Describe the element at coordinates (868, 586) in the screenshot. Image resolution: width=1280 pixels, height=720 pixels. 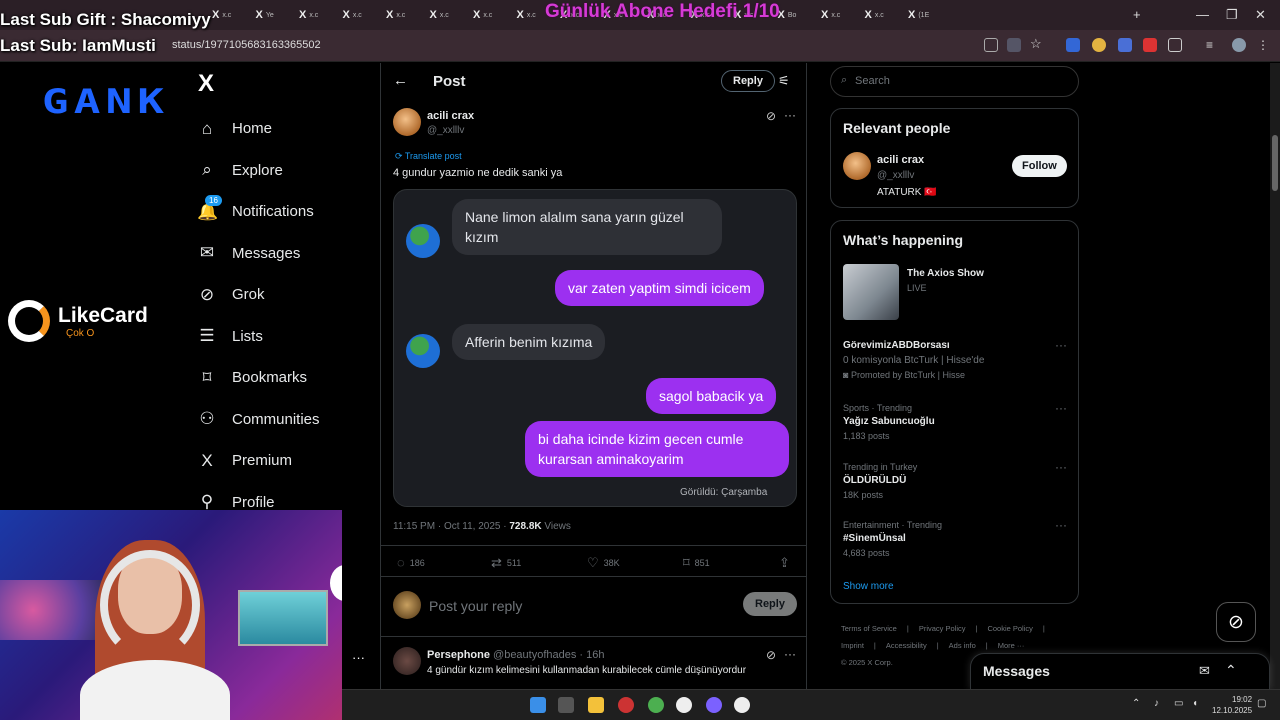
I see `show-more-link: Show more` at that location.